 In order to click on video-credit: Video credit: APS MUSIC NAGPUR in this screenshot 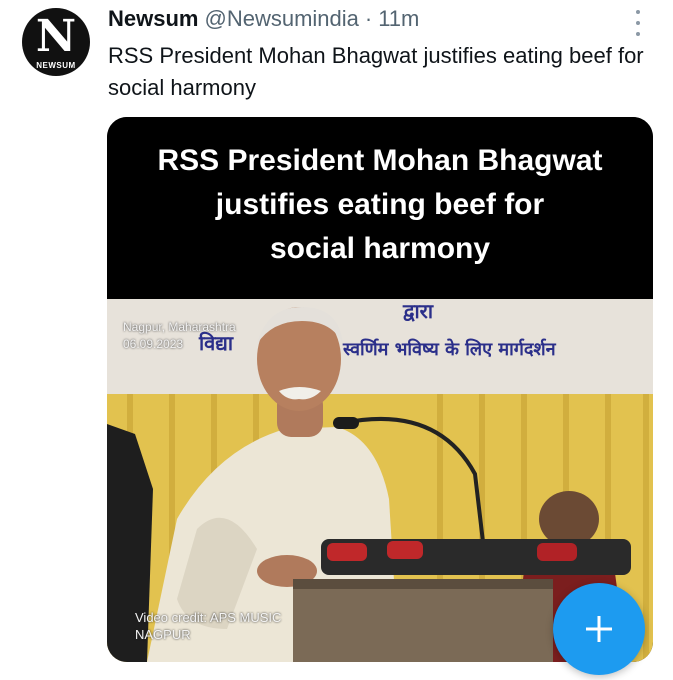, I will do `click(235, 626)`.